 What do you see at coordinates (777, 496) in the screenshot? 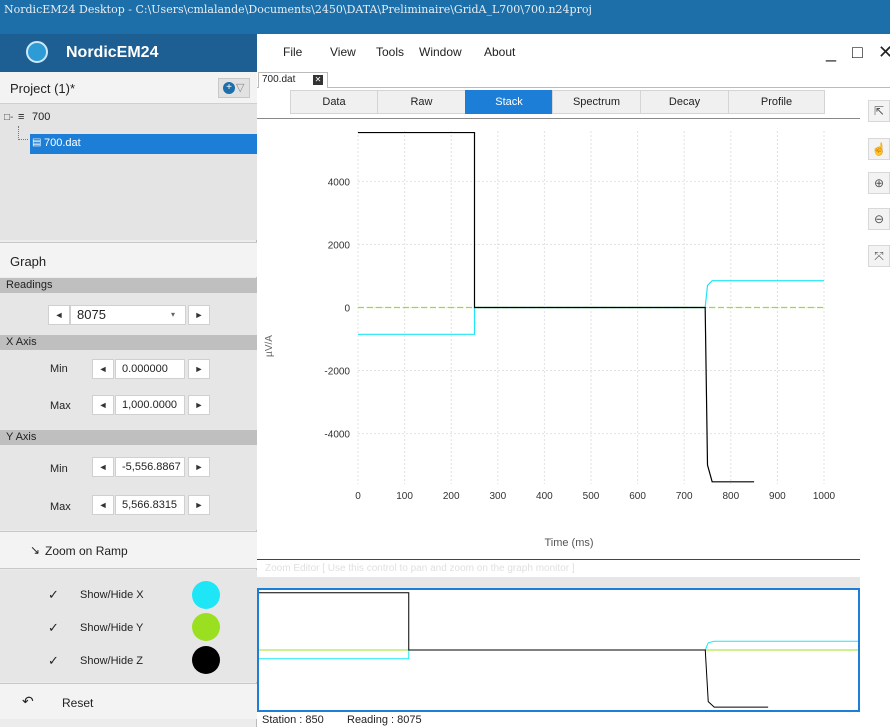
I see `x-tick-label: 900` at bounding box center [777, 496].